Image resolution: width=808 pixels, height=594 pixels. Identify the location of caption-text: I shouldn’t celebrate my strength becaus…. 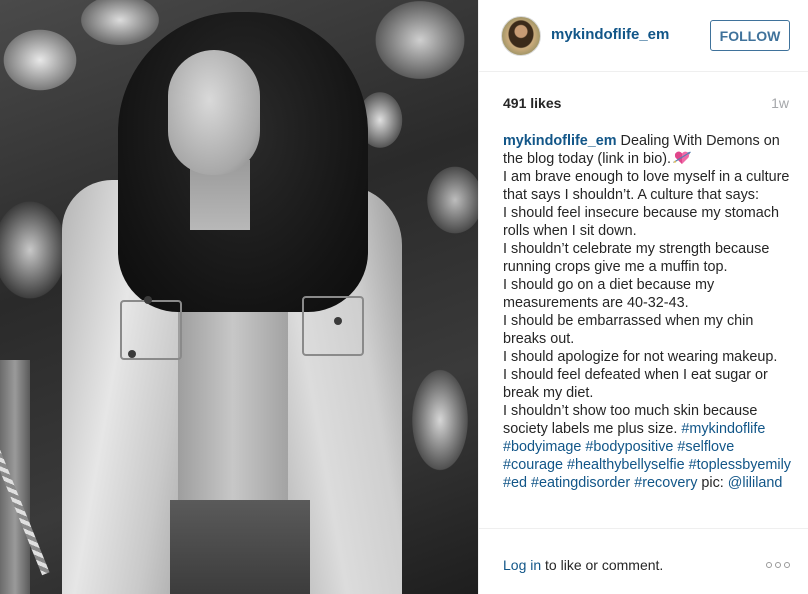
(636, 258).